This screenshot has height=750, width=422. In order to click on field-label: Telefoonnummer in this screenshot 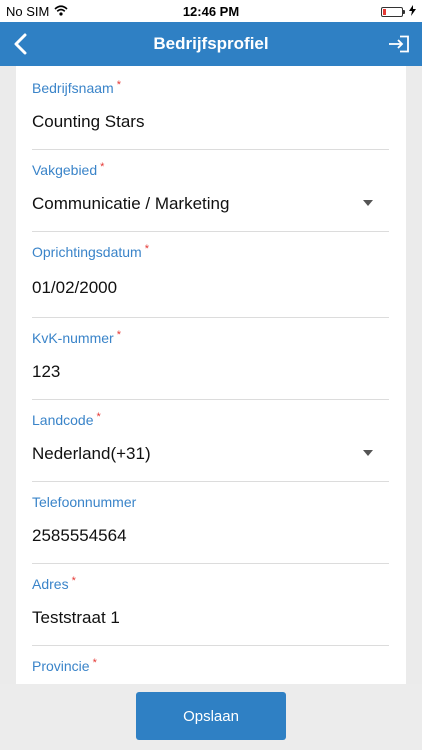, I will do `click(84, 502)`.